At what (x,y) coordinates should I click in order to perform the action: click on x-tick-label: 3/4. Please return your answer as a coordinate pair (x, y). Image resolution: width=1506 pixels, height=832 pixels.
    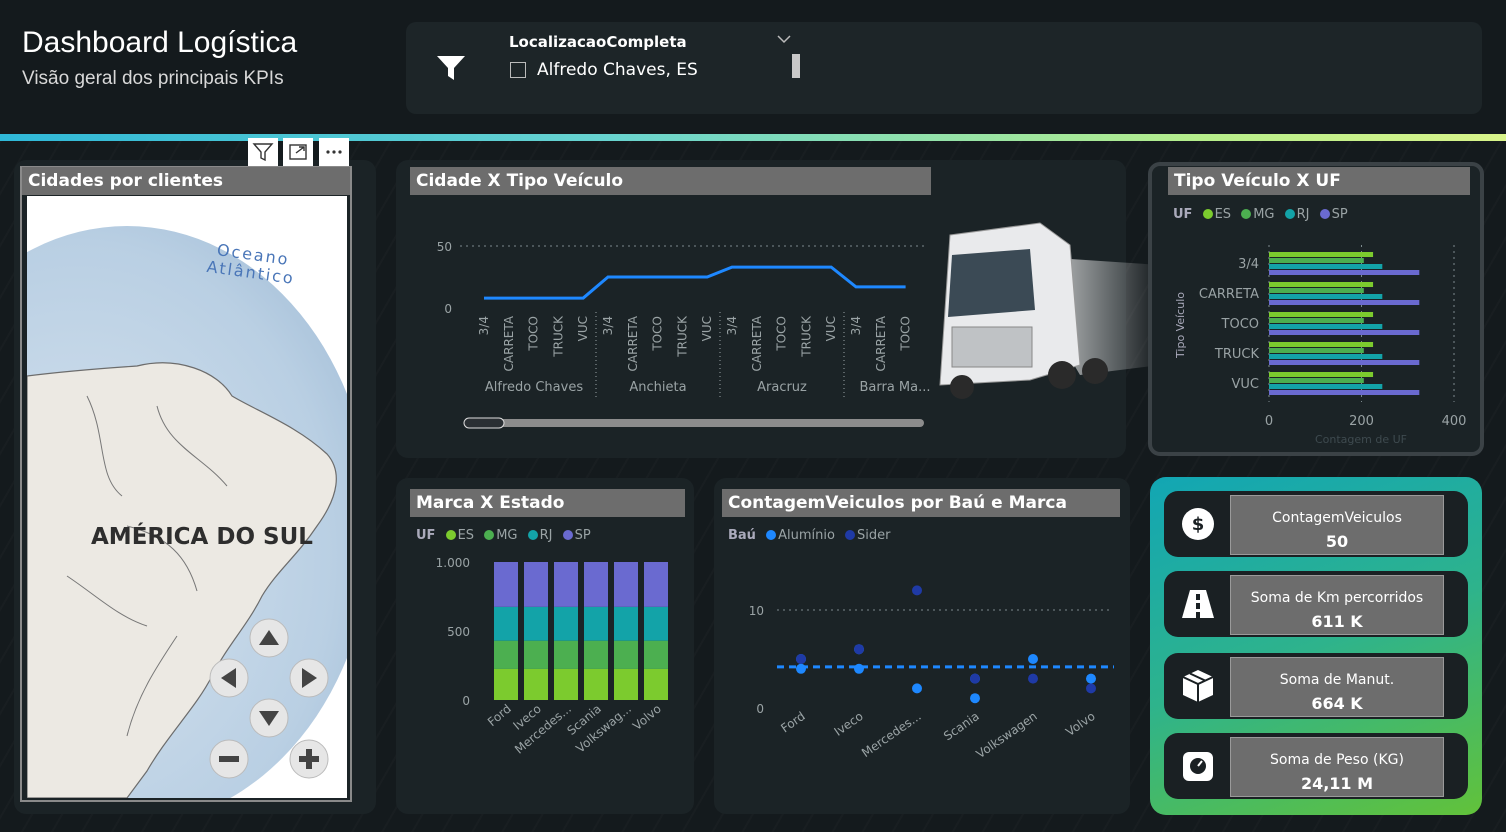
    Looking at the image, I should click on (484, 325).